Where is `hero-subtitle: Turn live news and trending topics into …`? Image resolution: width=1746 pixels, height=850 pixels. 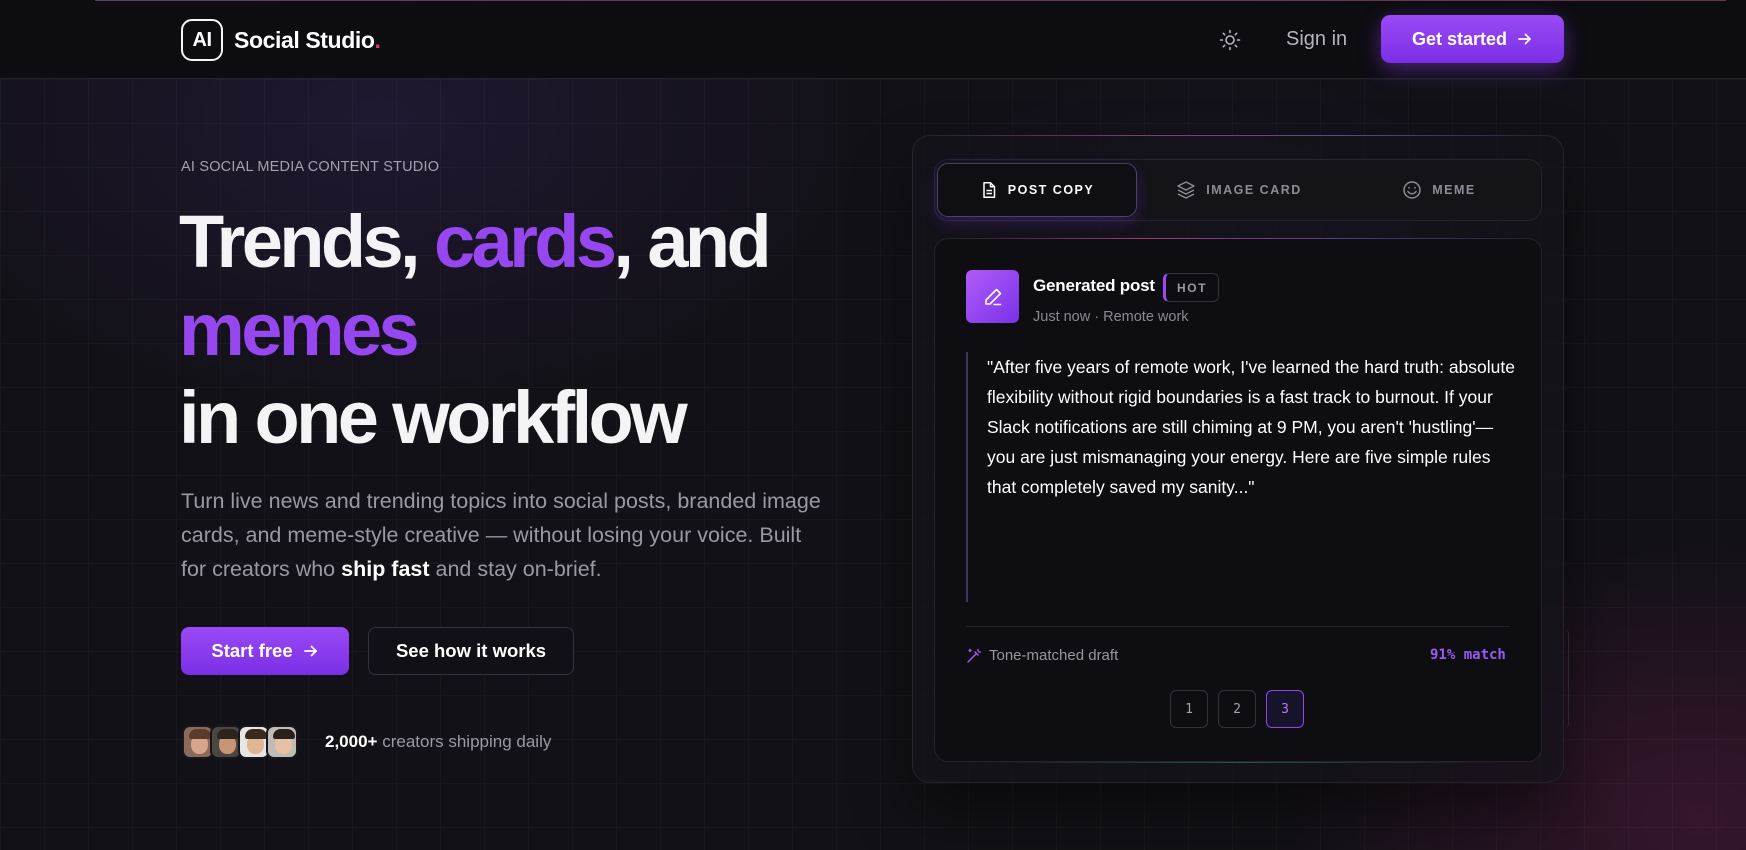
hero-subtitle: Turn live news and trending topics into … is located at coordinates (501, 535).